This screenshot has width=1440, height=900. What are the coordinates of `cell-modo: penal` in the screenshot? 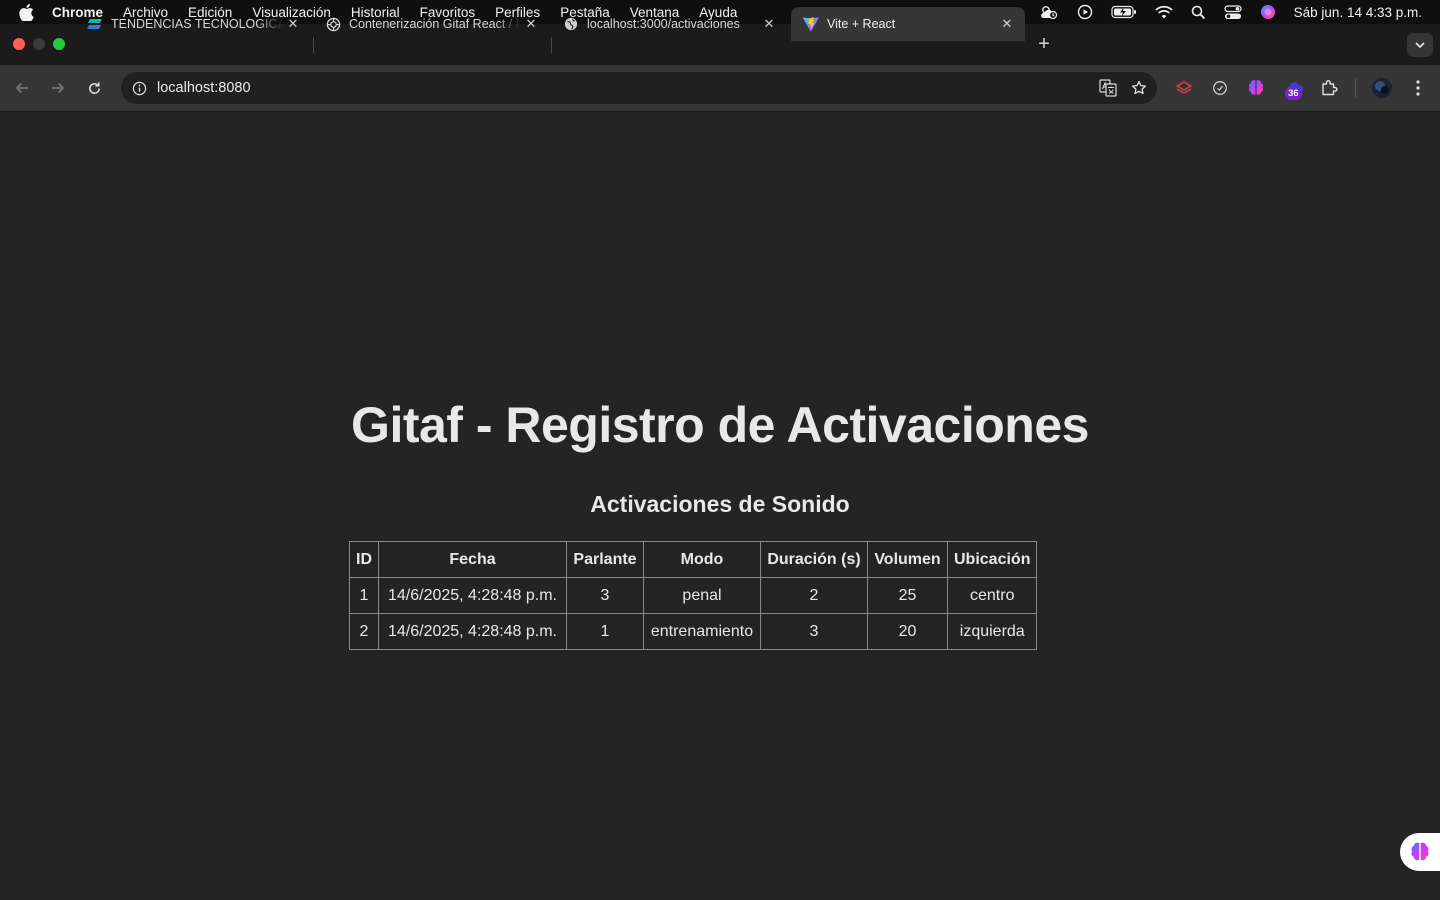 It's located at (702, 595).